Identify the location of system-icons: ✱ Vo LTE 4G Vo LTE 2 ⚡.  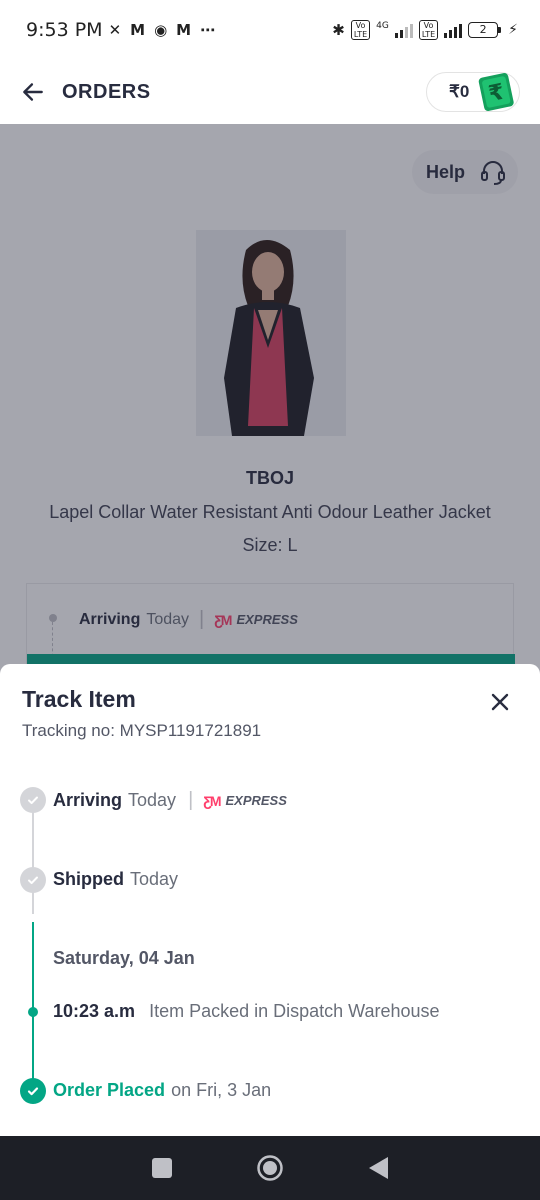
(425, 30).